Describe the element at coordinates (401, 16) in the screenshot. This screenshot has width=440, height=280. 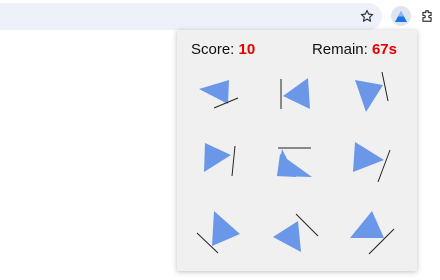
I see `triangle-extension-icon` at that location.